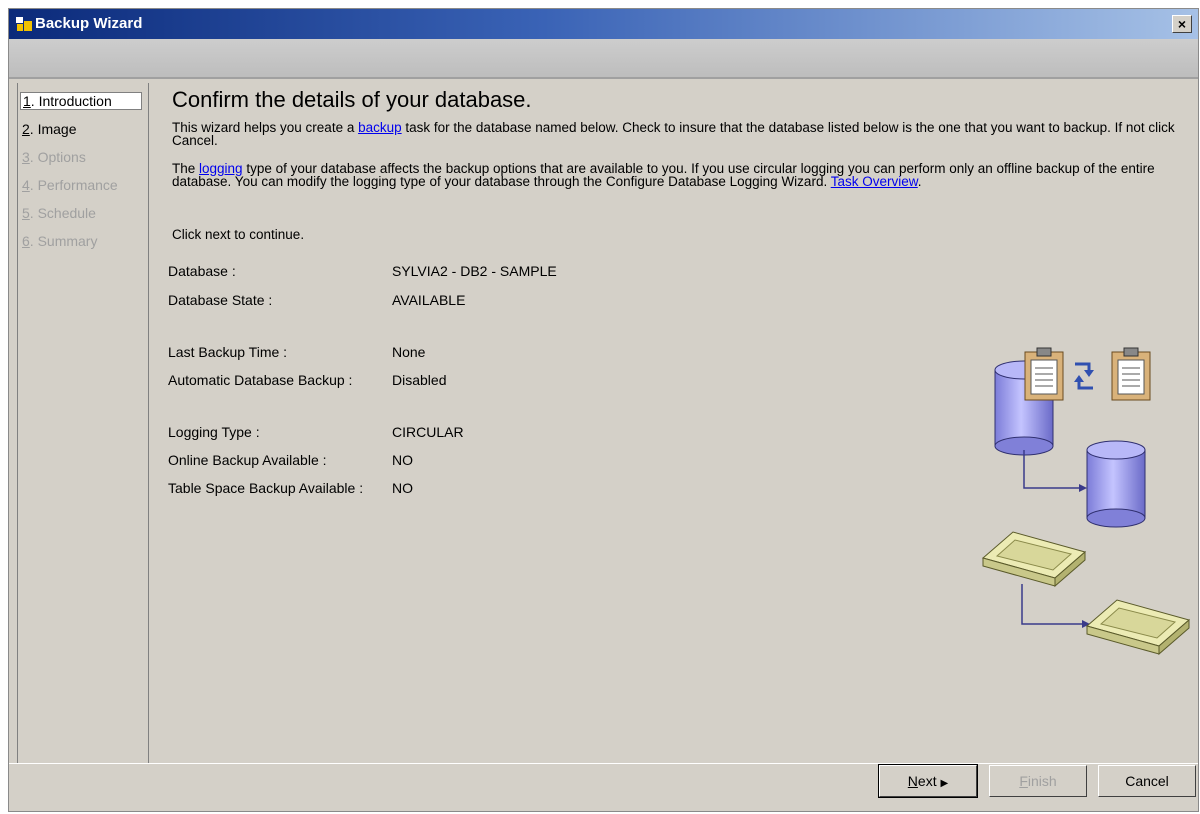 The height and width of the screenshot is (814, 1200). I want to click on database-state-label: Database State :, so click(220, 300).